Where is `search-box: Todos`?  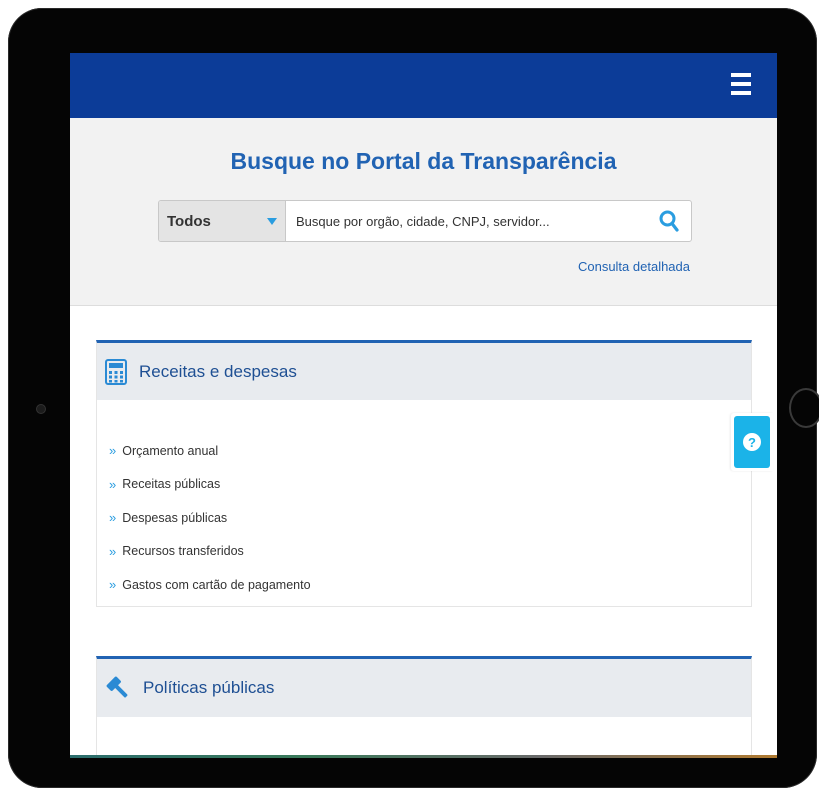
search-box: Todos is located at coordinates (425, 221).